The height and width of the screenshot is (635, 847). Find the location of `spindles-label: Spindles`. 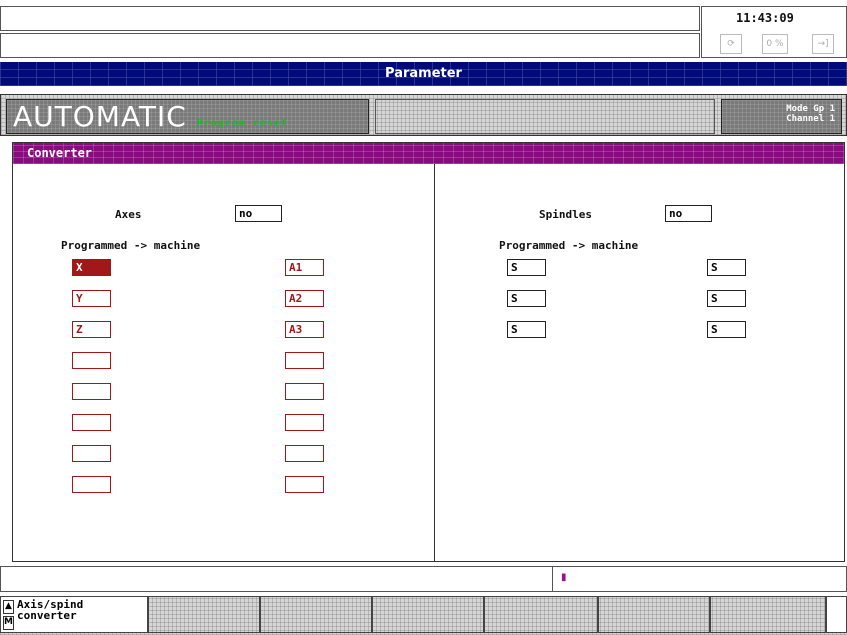

spindles-label: Spindles is located at coordinates (565, 214).